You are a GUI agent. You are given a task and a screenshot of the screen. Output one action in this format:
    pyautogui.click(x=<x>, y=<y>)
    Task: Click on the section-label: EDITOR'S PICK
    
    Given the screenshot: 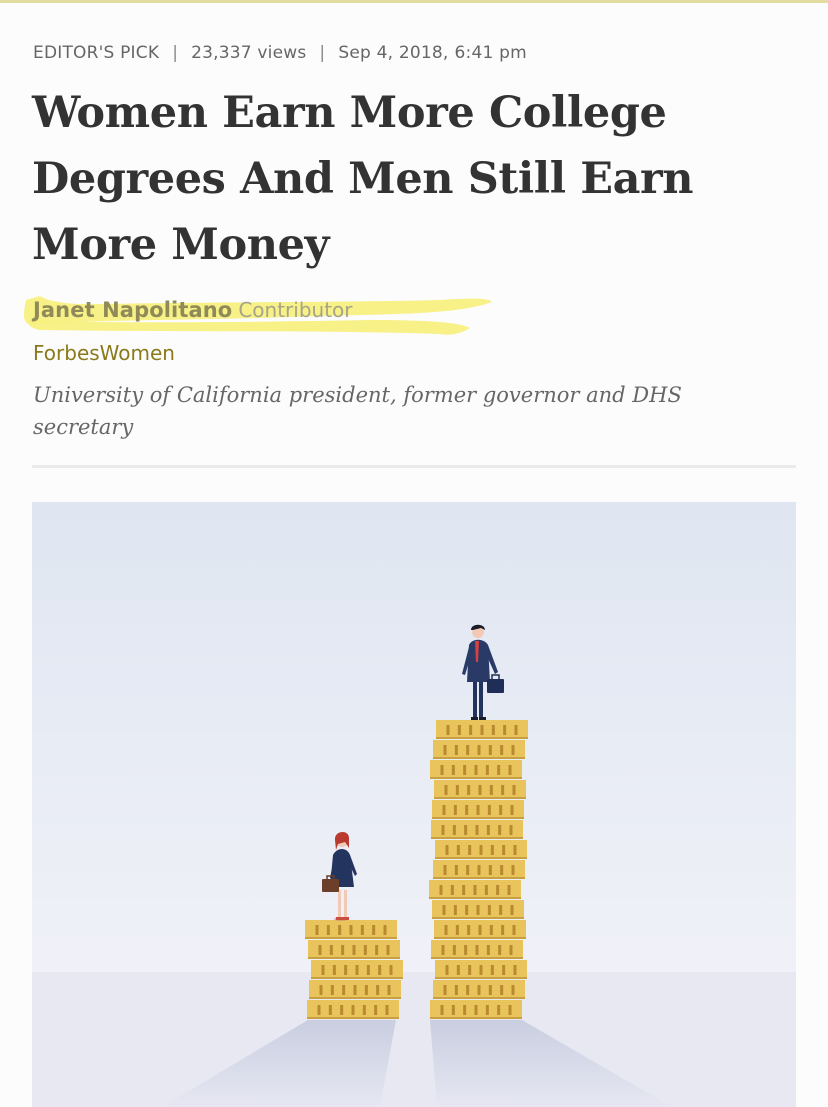 What is the action you would take?
    pyautogui.click(x=96, y=53)
    